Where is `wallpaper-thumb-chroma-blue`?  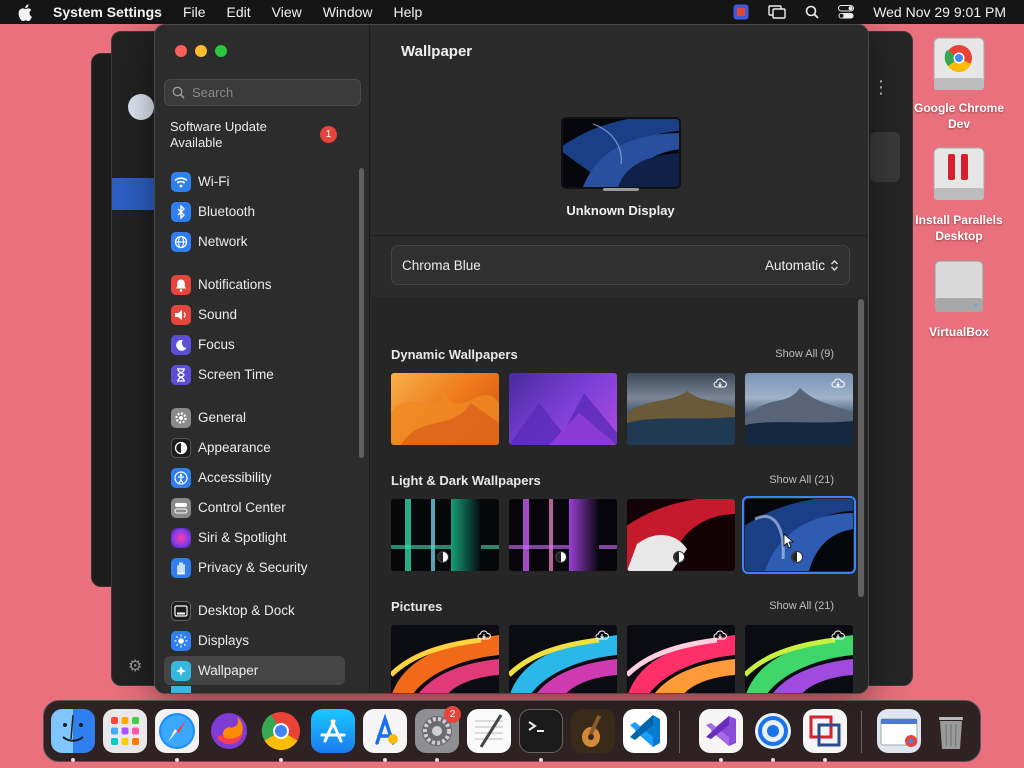
wallpaper-thumb-chroma-blue is located at coordinates (799, 535).